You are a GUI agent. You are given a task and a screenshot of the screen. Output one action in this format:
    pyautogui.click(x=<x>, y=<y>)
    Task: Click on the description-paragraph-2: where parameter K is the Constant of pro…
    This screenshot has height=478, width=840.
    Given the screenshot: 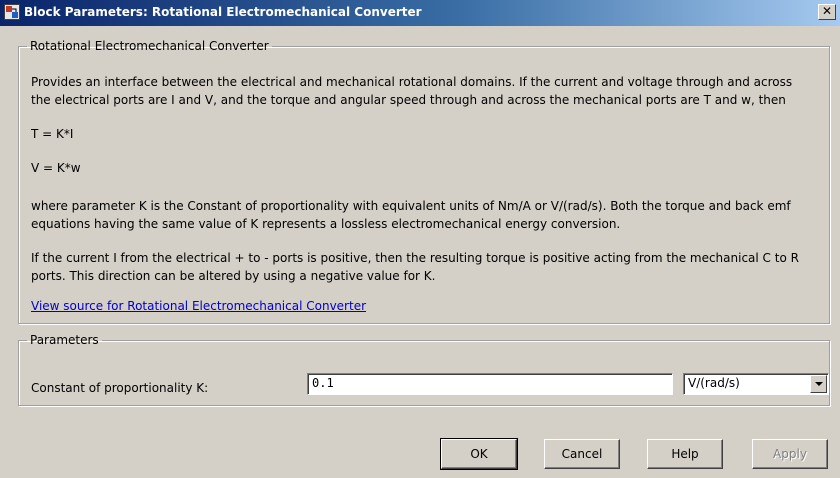 What is the action you would take?
    pyautogui.click(x=411, y=215)
    